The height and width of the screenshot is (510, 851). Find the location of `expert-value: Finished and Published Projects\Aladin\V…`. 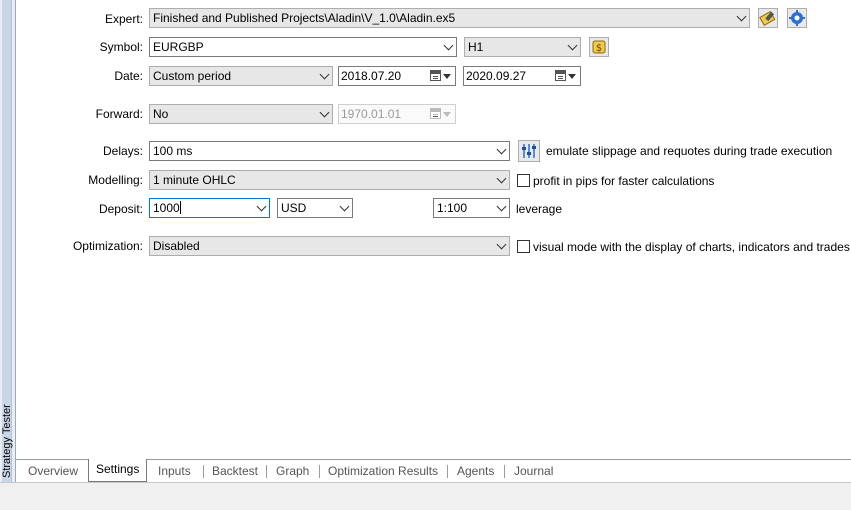

expert-value: Finished and Published Projects\Aladin\V… is located at coordinates (304, 18).